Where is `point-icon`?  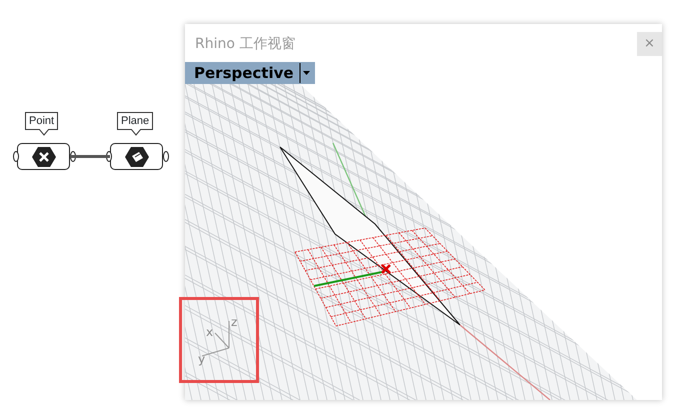 point-icon is located at coordinates (44, 157).